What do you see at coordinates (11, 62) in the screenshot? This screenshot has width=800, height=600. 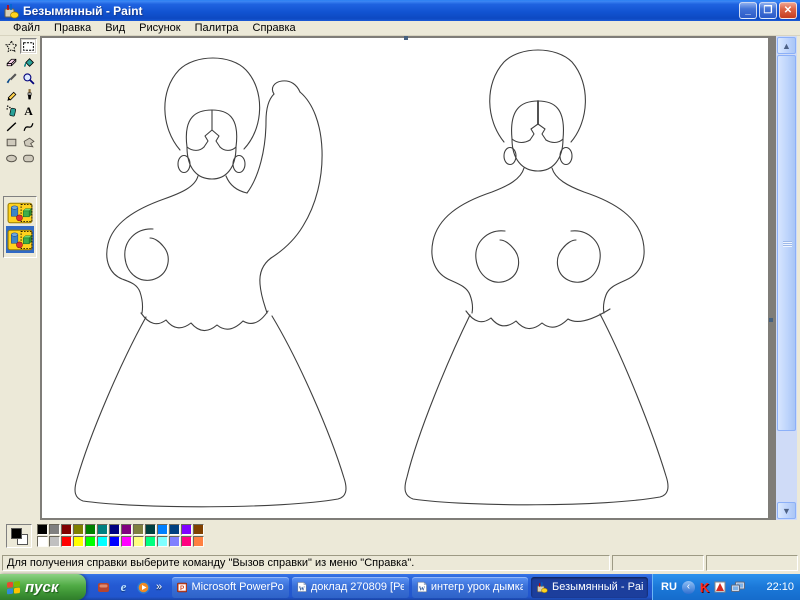 I see `eraser-icon` at bounding box center [11, 62].